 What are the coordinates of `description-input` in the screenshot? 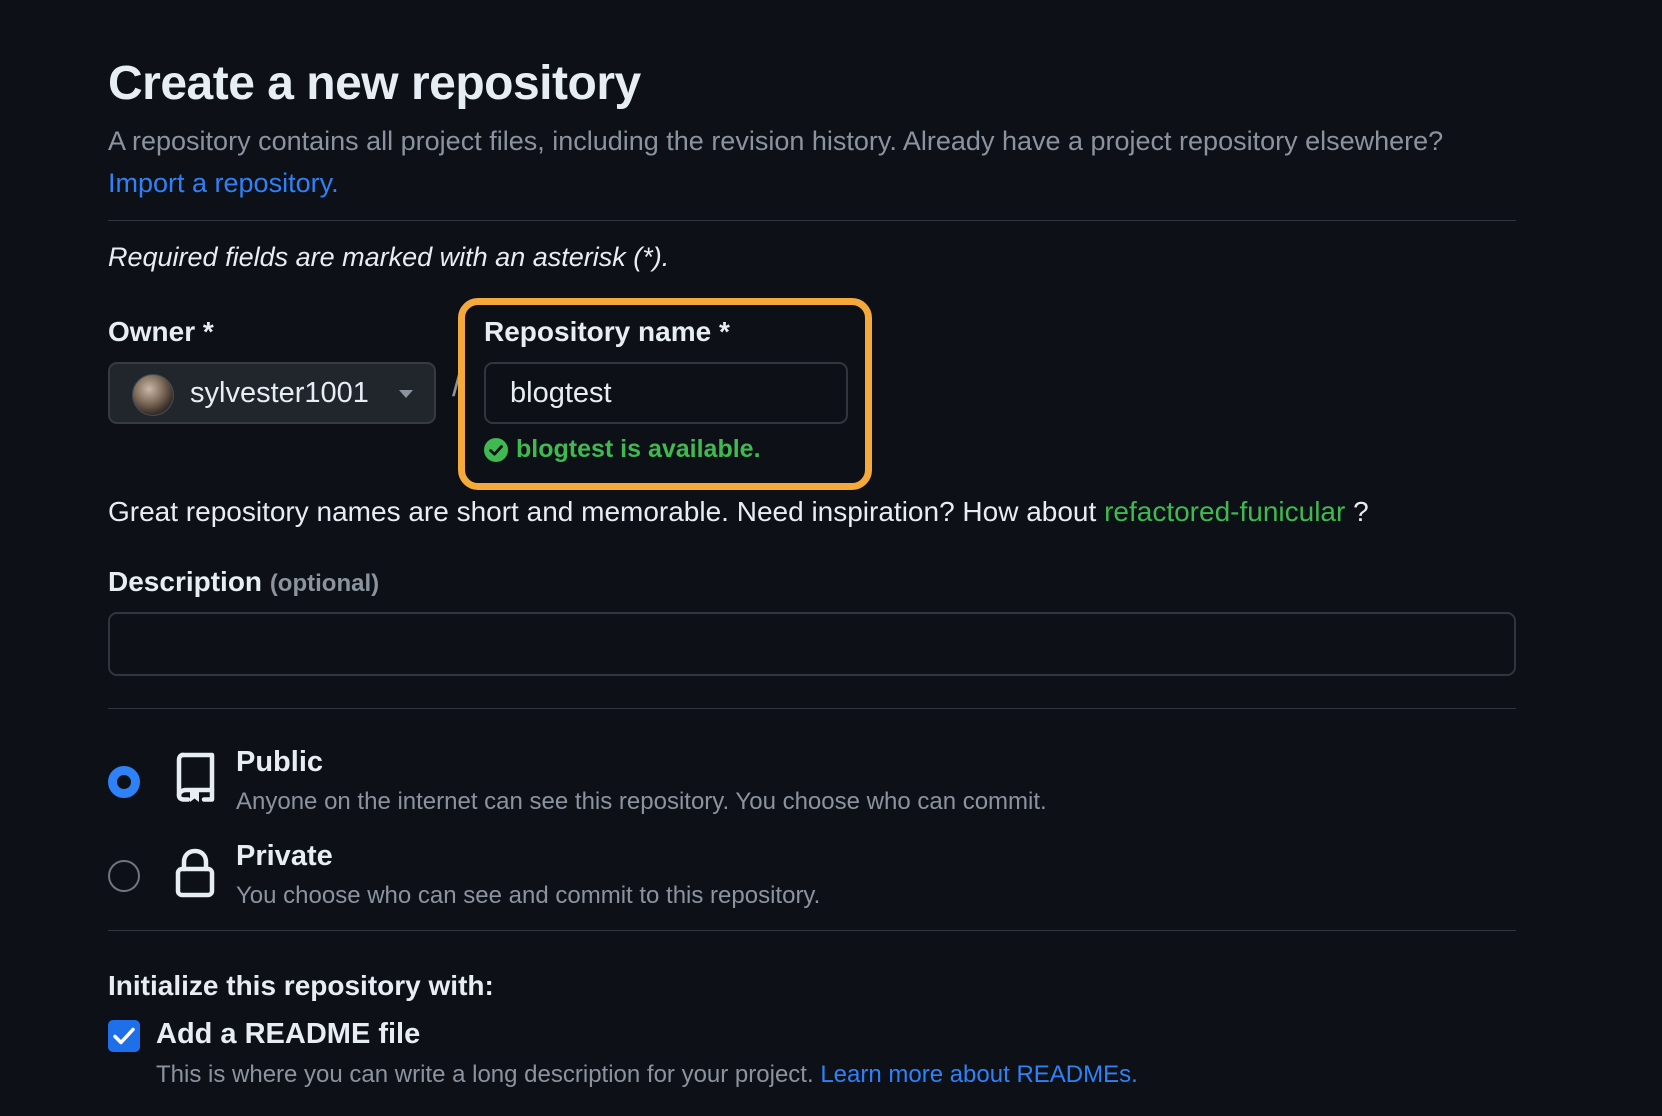 It's located at (812, 644).